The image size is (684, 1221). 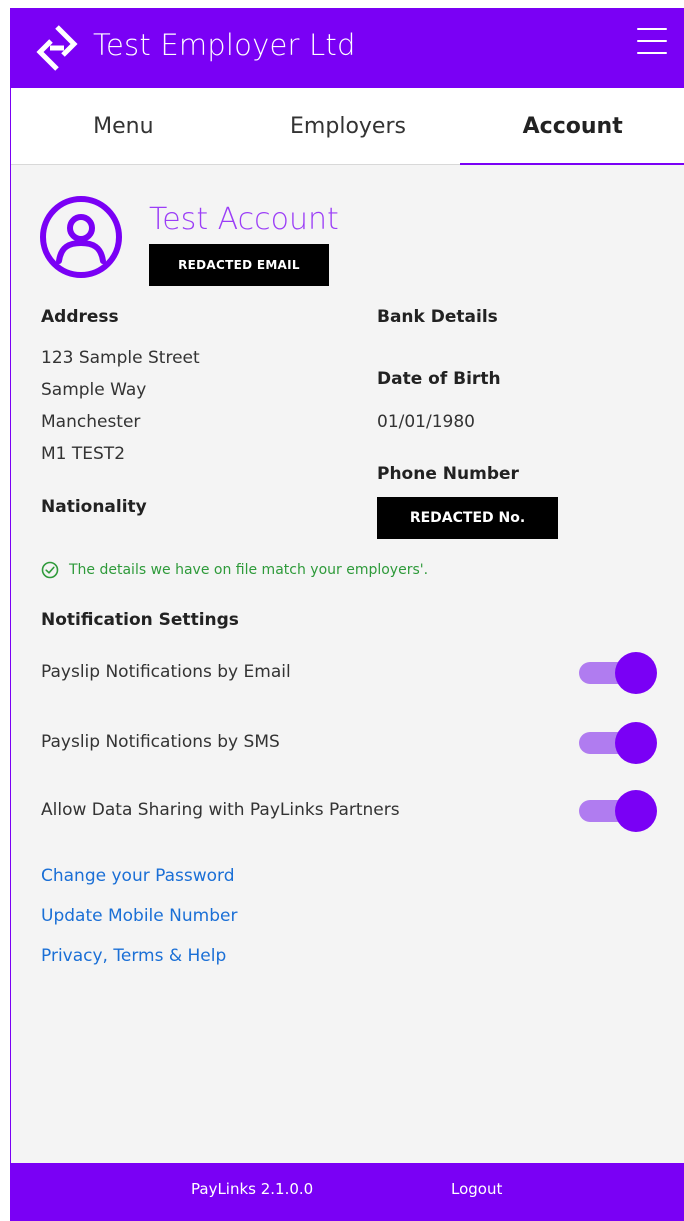 What do you see at coordinates (252, 1189) in the screenshot?
I see `version-label: PayLinks 2.1.0.0` at bounding box center [252, 1189].